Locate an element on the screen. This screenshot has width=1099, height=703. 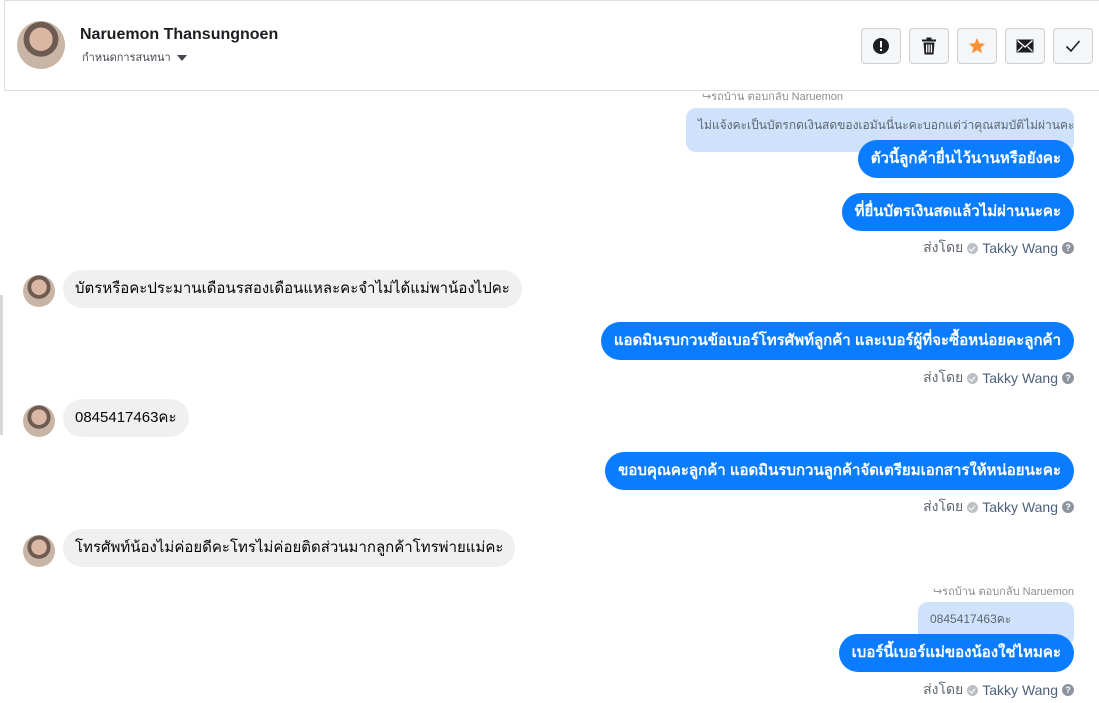
star-icon is located at coordinates (977, 46).